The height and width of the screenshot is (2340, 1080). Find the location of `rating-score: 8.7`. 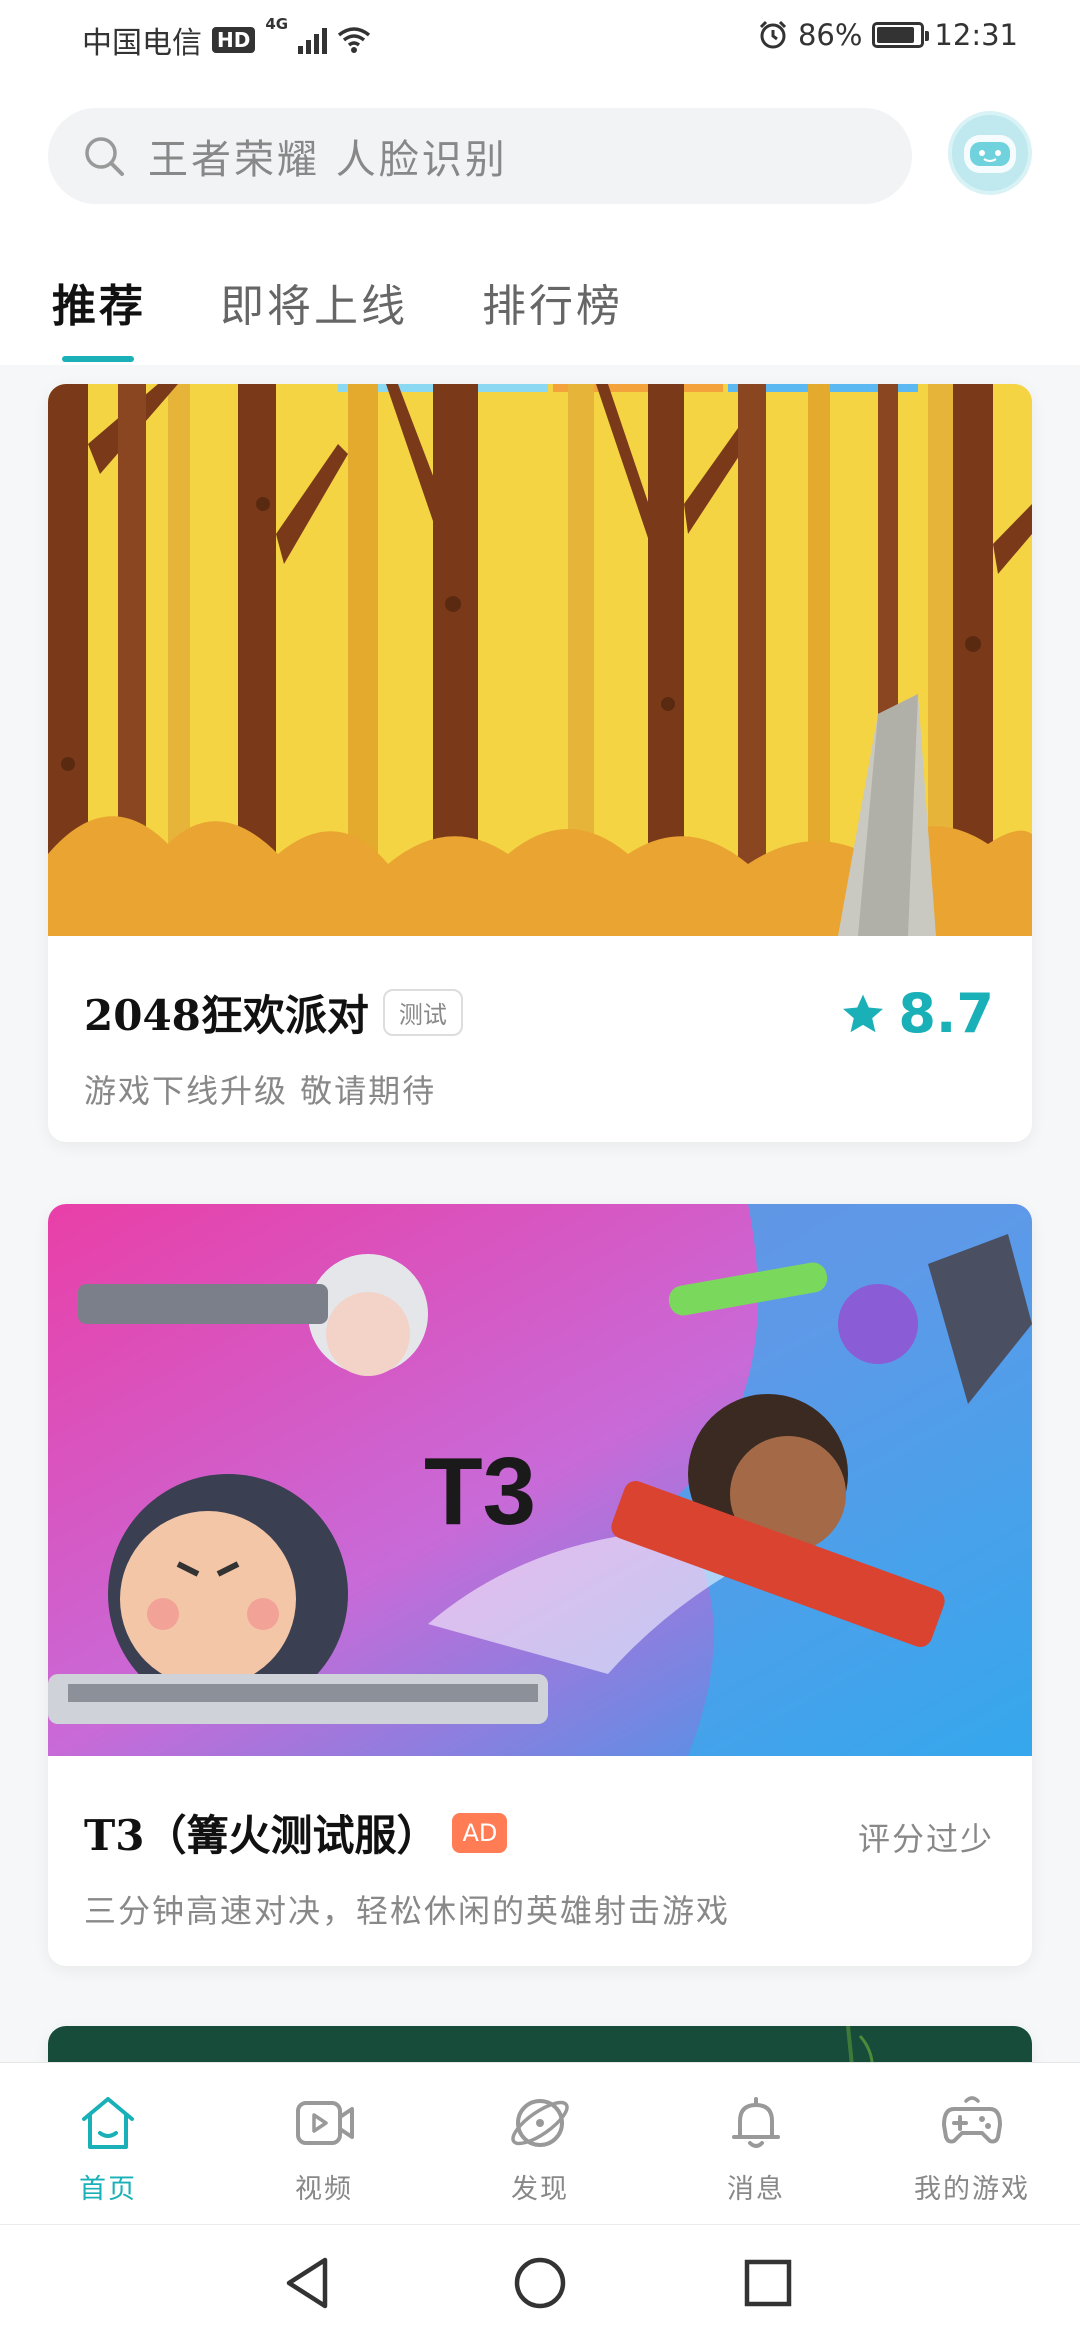

rating-score: 8.7 is located at coordinates (946, 1013).